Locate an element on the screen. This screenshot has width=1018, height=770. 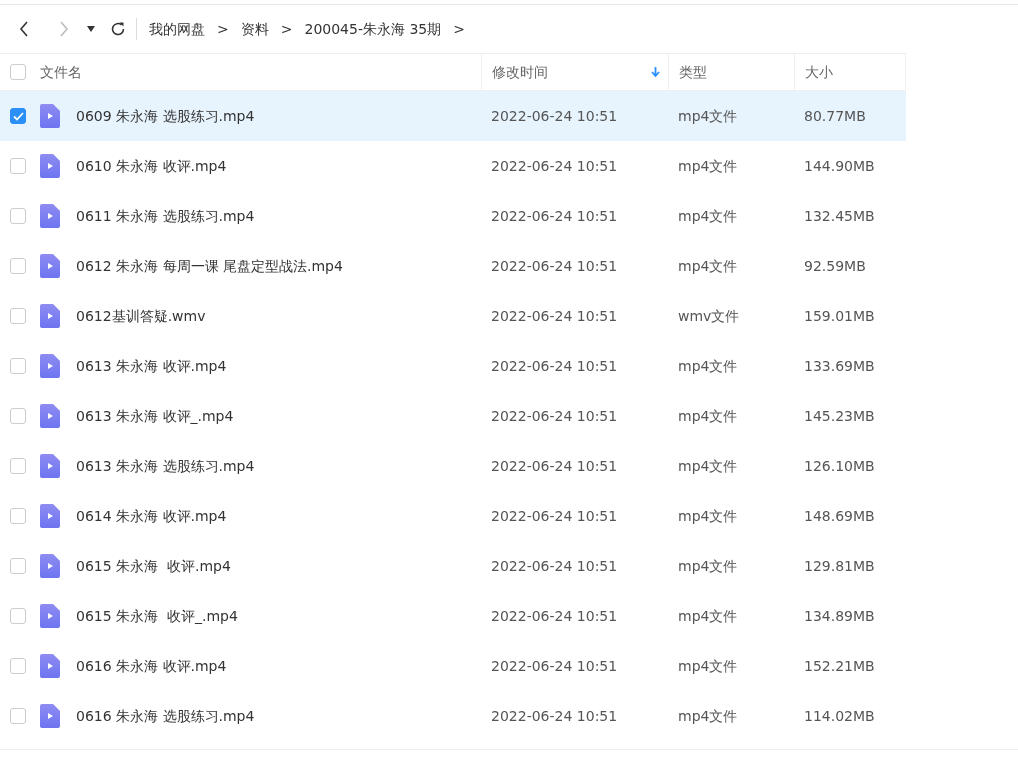
file-row: 0609 朱永海 选股练习.mp4 2022-06-24 10:51 mp4文件 80.77MB is located at coordinates (453, 116).